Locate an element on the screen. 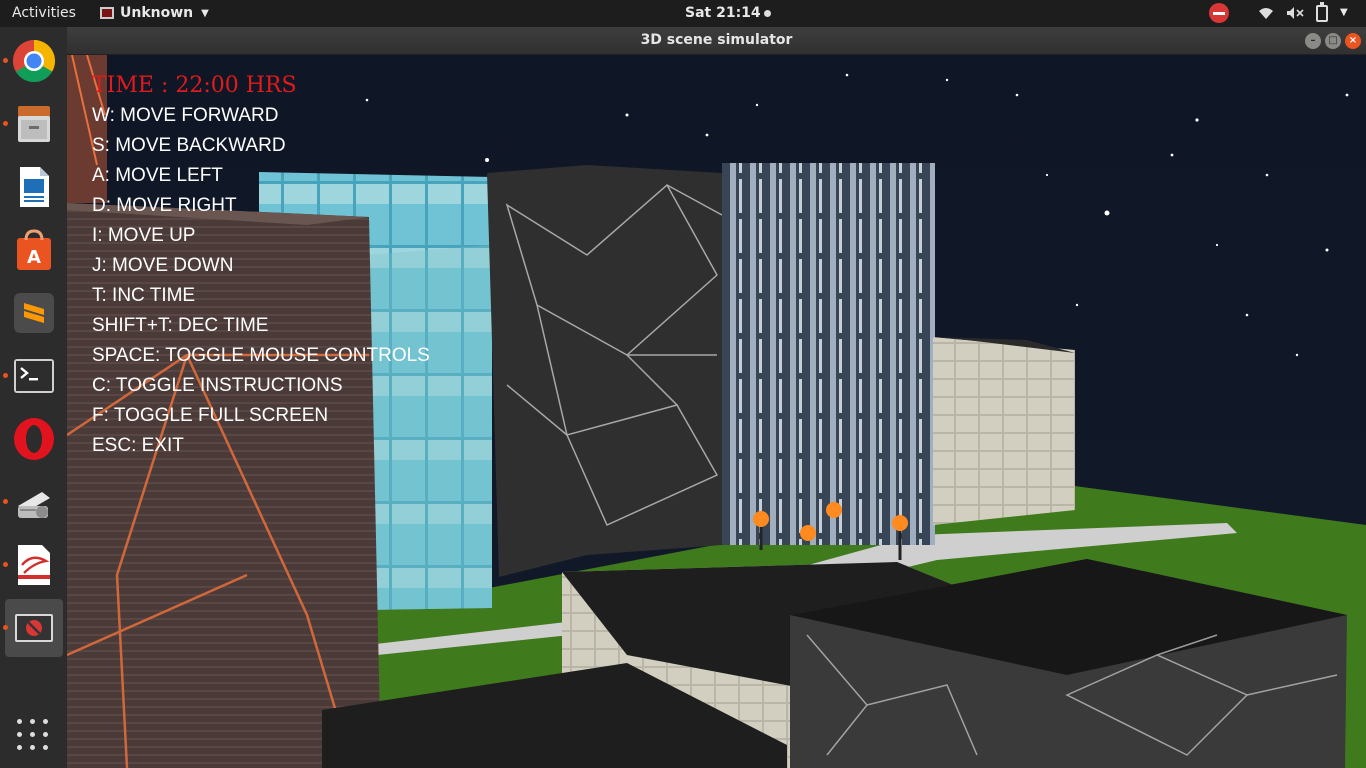 This screenshot has height=768, width=1366. app-menu-icon is located at coordinates (107, 13).